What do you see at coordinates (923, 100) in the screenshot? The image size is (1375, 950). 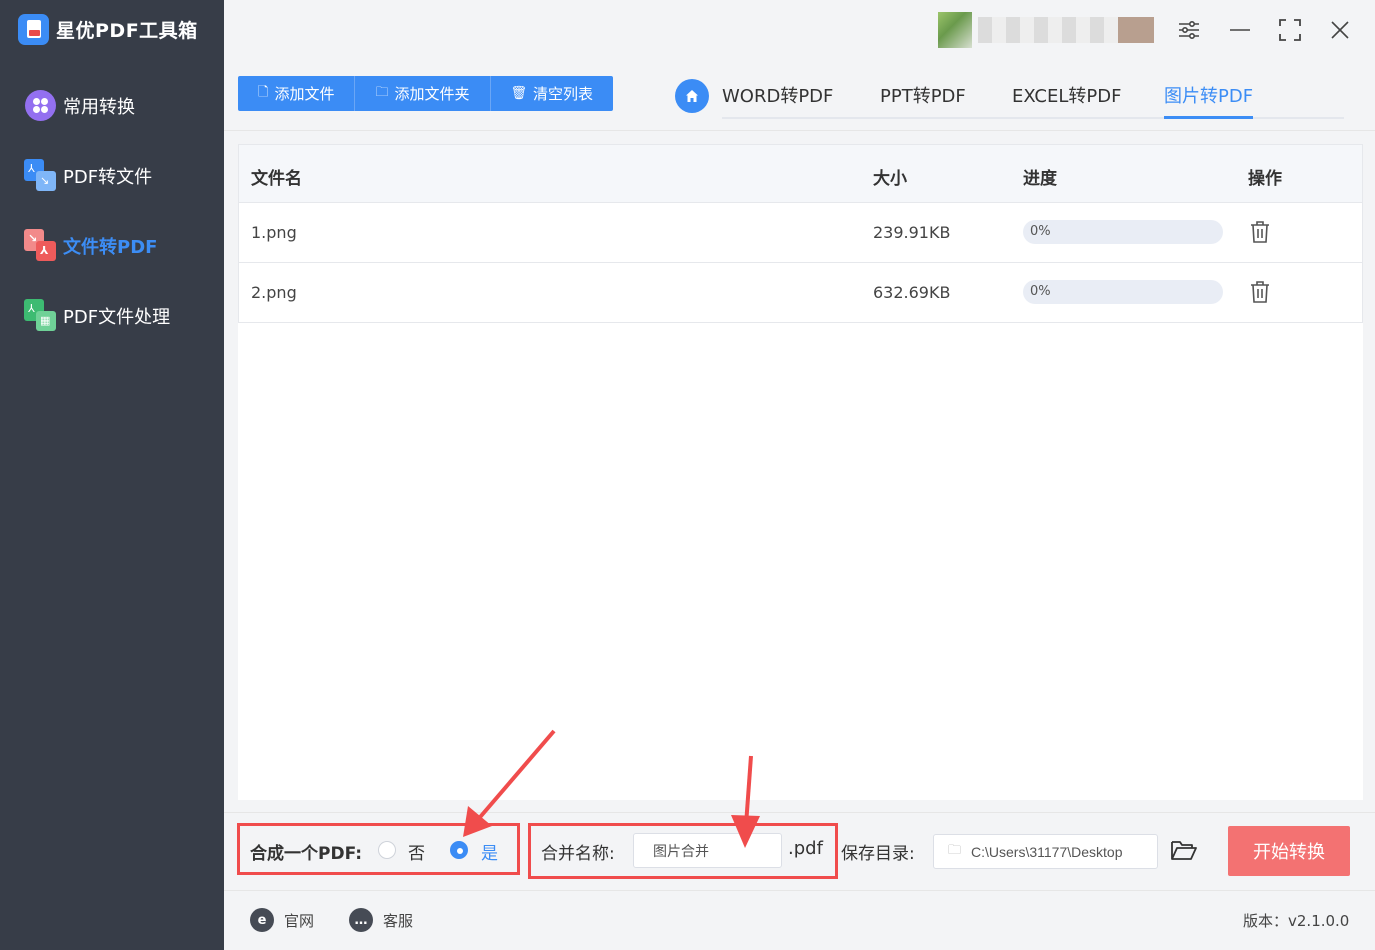 I see `tab-ppt-to-pdf: PPT转PDF` at bounding box center [923, 100].